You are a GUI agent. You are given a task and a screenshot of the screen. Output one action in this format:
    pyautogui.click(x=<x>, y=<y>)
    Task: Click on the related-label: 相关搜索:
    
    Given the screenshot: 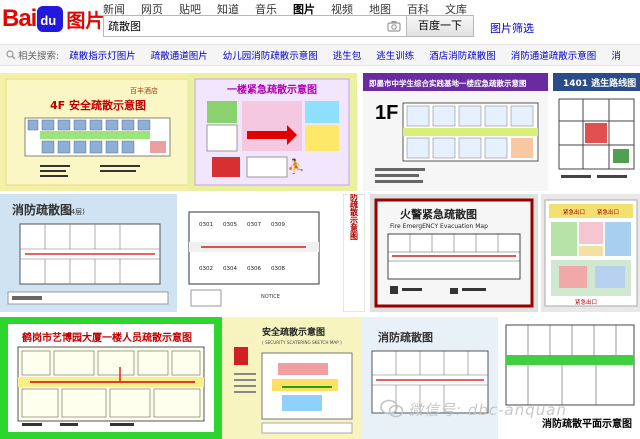 What is the action you would take?
    pyautogui.click(x=39, y=56)
    